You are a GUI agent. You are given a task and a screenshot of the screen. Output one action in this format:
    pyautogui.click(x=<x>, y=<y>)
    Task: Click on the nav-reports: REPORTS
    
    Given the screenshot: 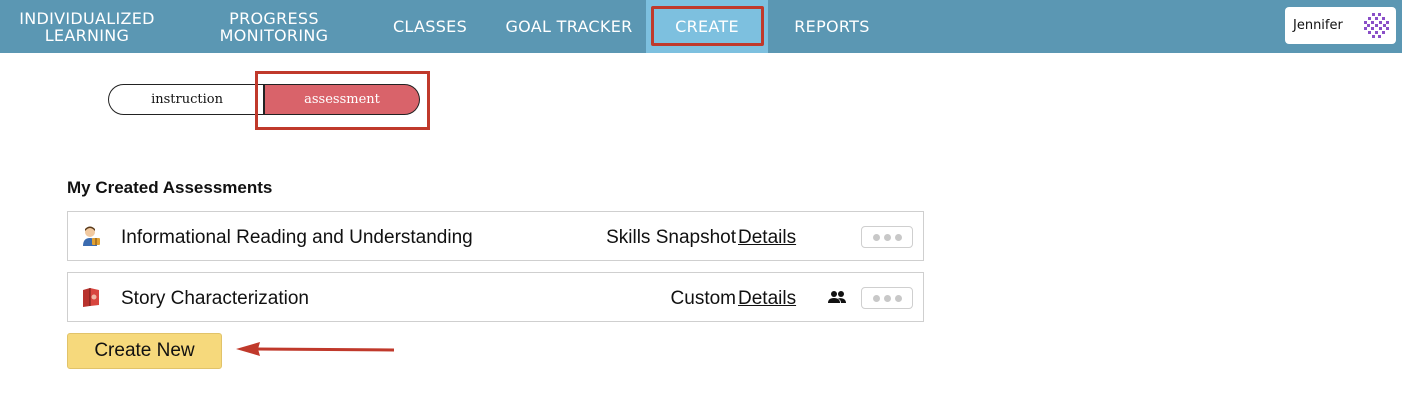 What is the action you would take?
    pyautogui.click(x=832, y=26)
    